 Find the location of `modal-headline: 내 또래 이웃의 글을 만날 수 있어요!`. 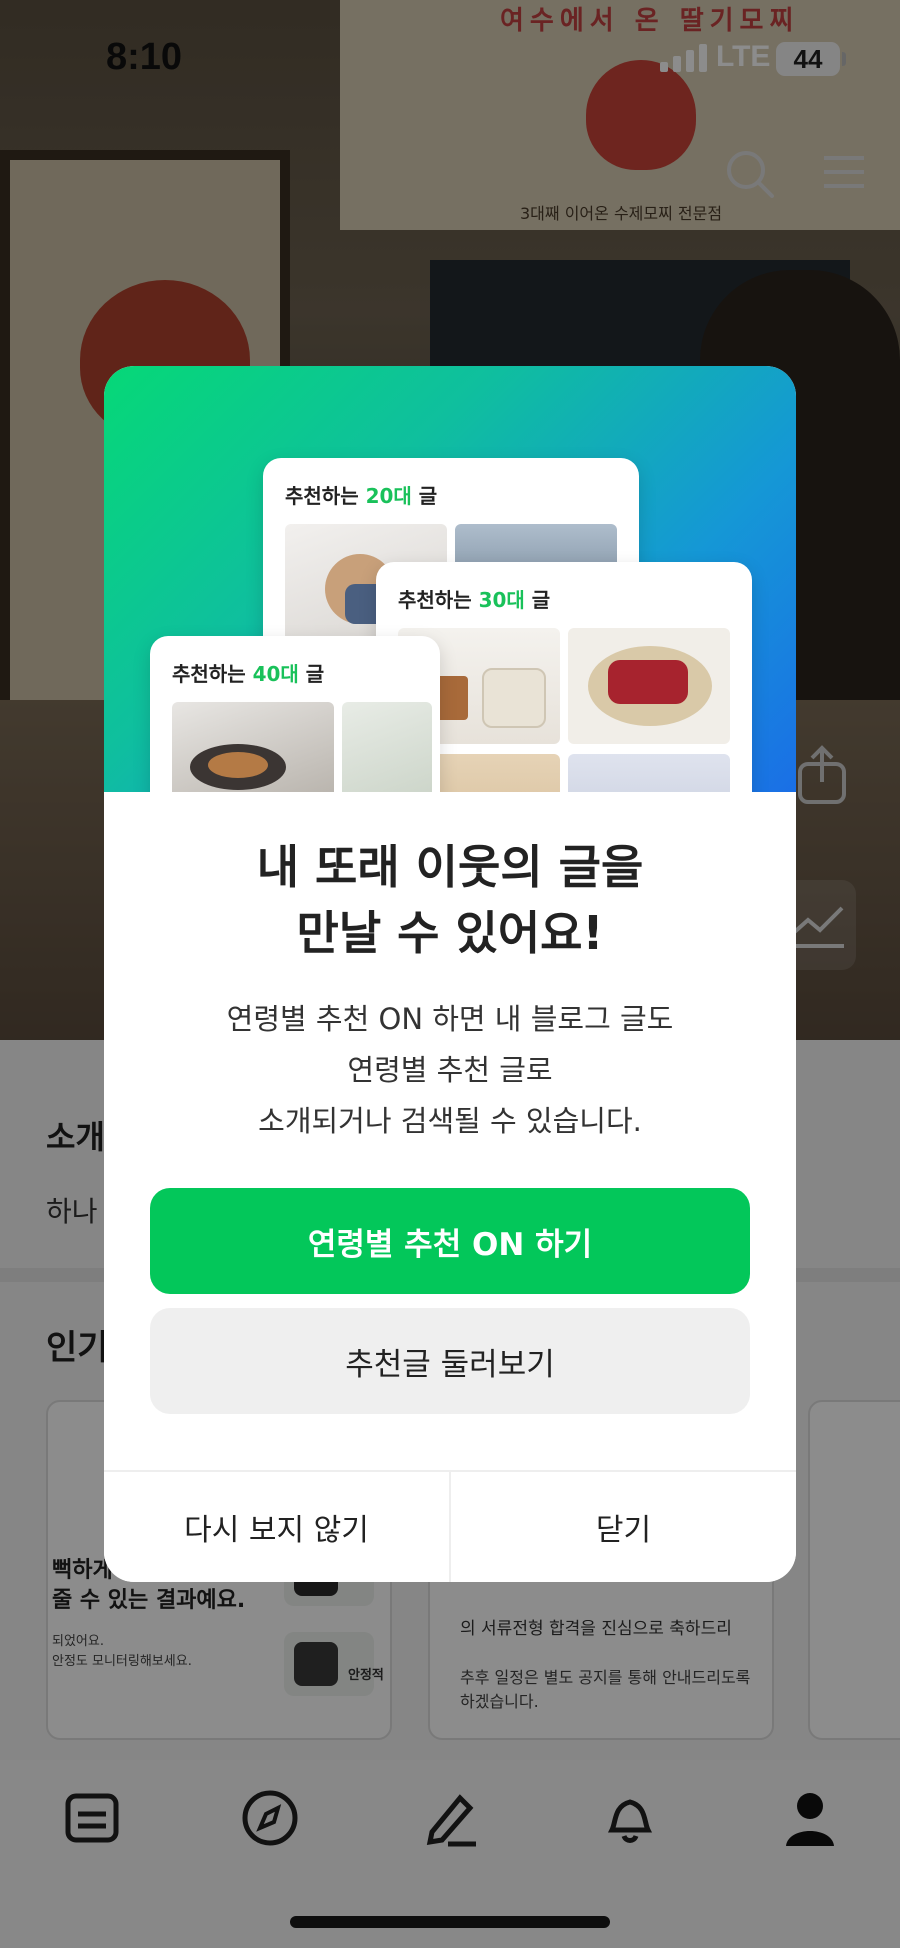

modal-headline: 내 또래 이웃의 글을 만날 수 있어요! is located at coordinates (450, 900).